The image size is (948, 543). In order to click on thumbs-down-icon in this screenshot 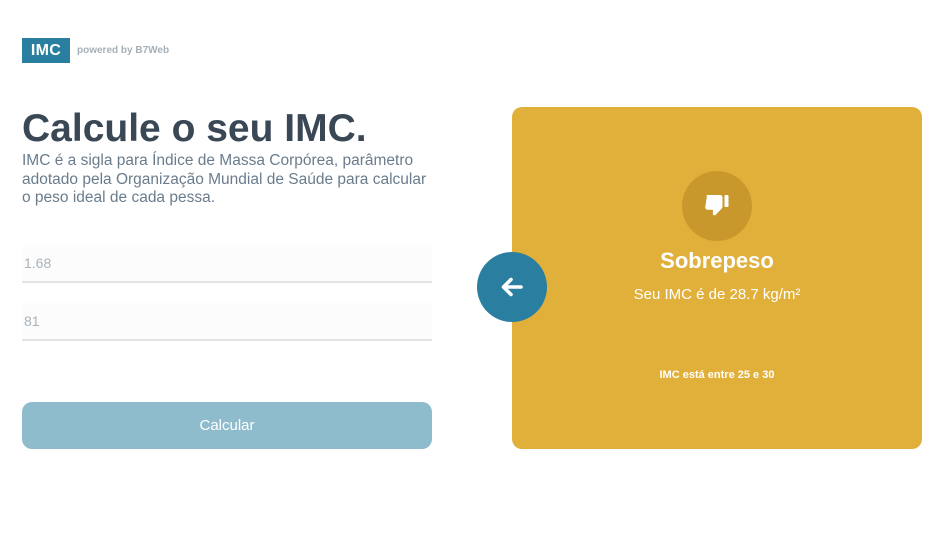, I will do `click(717, 205)`.